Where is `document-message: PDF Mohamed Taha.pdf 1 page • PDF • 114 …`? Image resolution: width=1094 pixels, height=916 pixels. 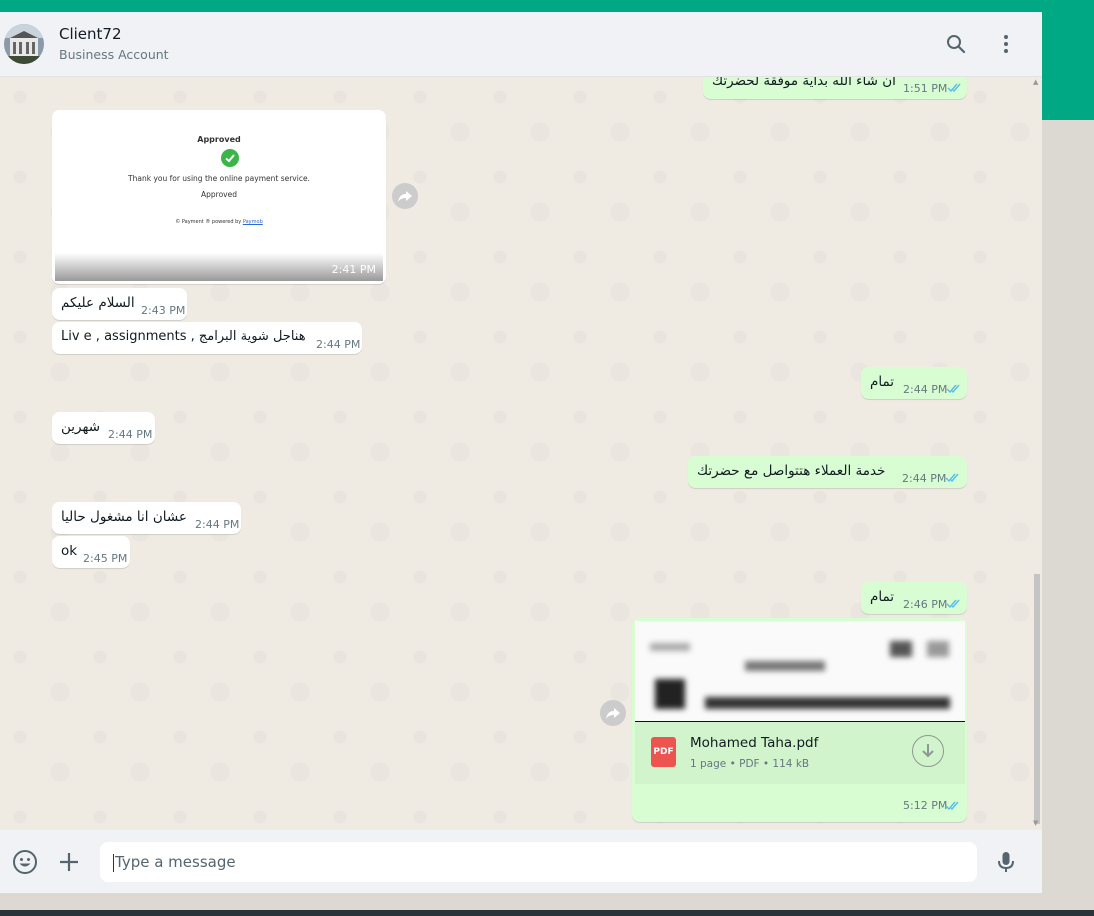 document-message: PDF Mohamed Taha.pdf 1 page • PDF • 114 … is located at coordinates (799, 720).